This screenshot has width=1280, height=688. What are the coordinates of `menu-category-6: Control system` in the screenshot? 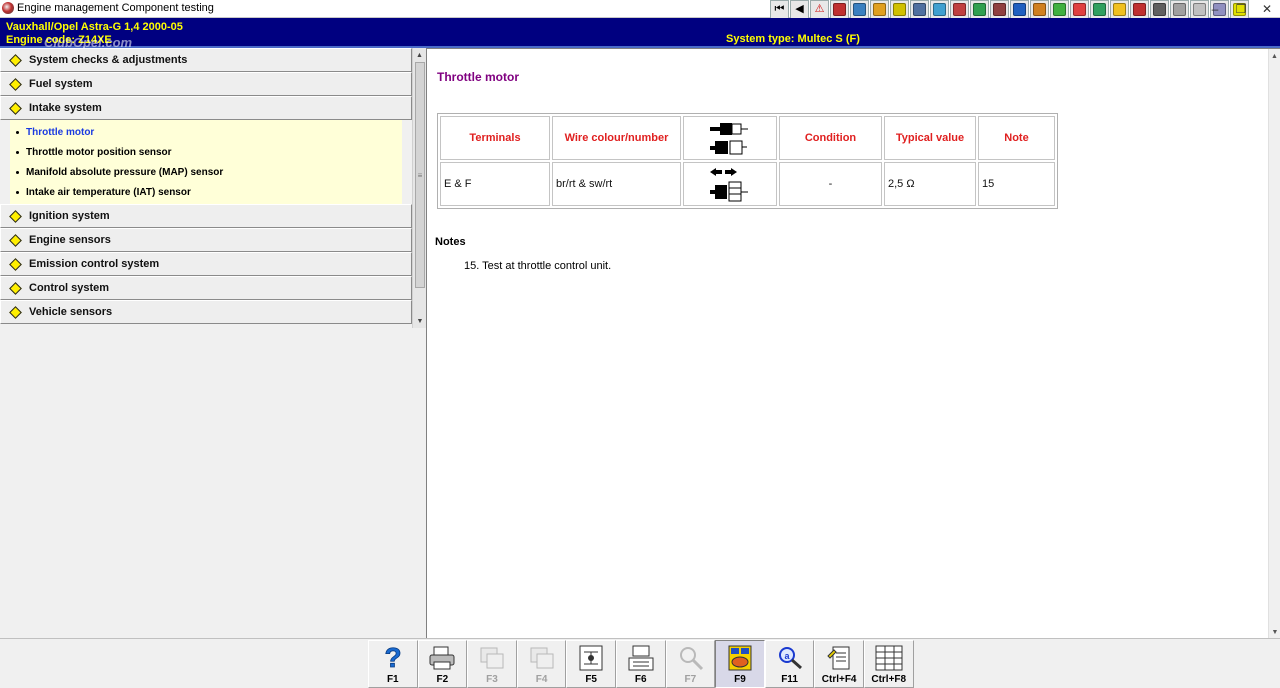 It's located at (206, 288).